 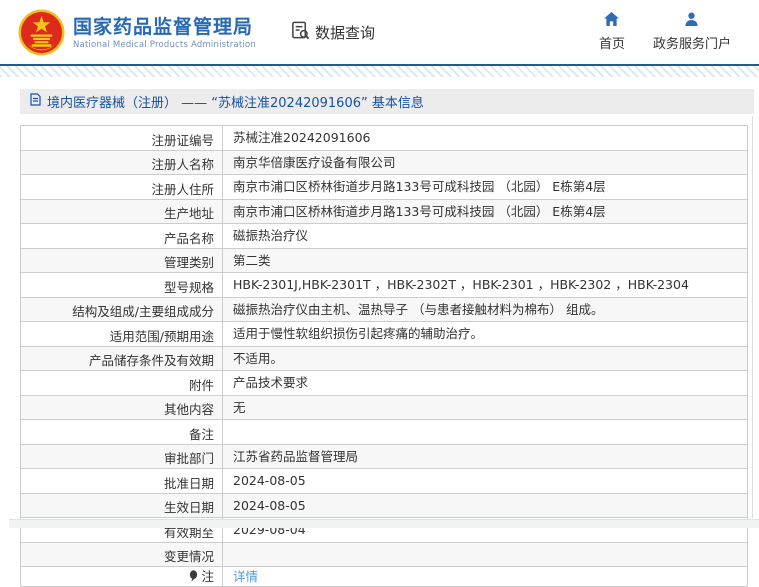 What do you see at coordinates (164, 44) in the screenshot?
I see `org-name-en: National Medical Products Administration` at bounding box center [164, 44].